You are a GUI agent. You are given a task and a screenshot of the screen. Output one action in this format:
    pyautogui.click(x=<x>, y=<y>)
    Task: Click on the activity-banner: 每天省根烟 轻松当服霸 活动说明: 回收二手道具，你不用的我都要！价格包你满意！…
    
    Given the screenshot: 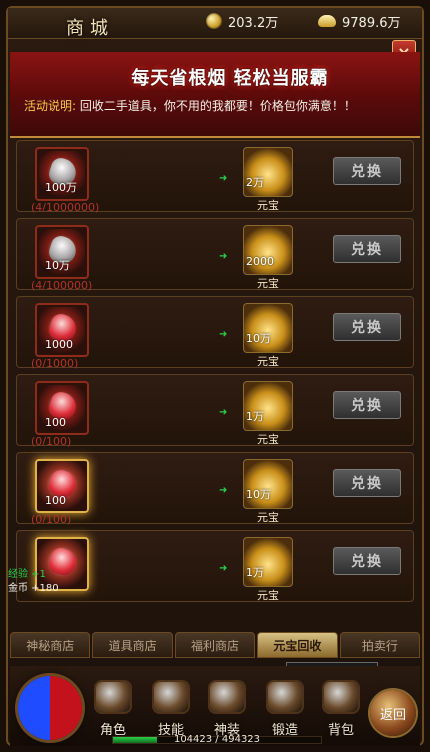 What is the action you would take?
    pyautogui.click(x=215, y=95)
    